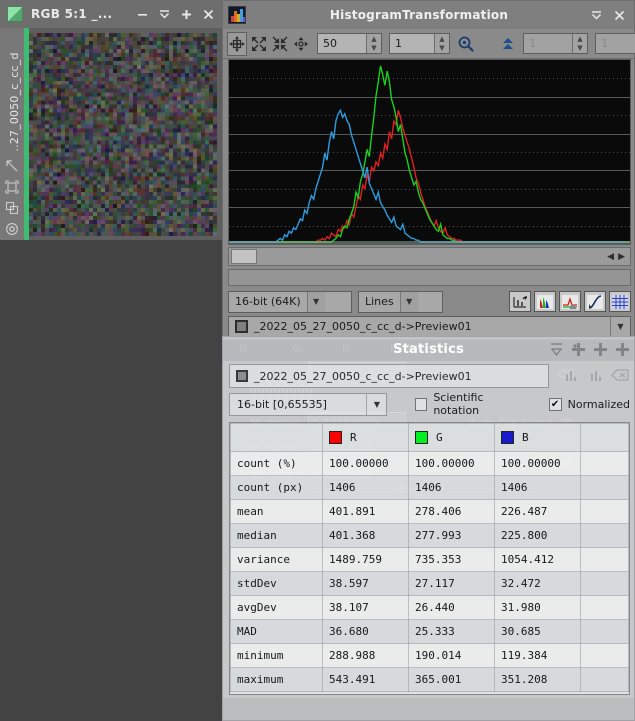  I want to click on table-row: stdDev 38.597 27.117 32.472, so click(429, 583).